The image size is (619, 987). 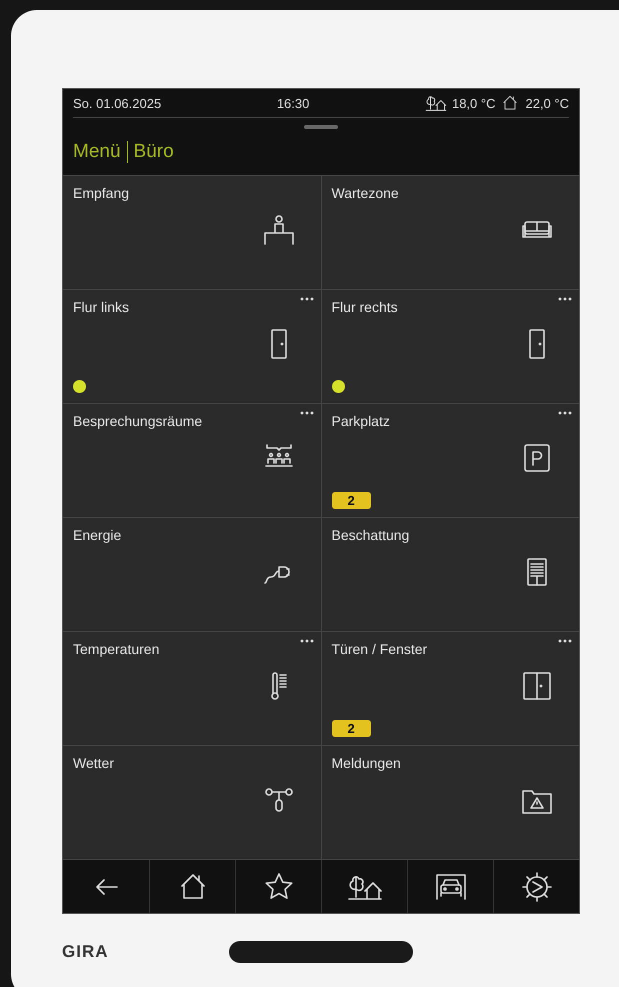 I want to click on breadcrumb-link: Menü, so click(x=97, y=152).